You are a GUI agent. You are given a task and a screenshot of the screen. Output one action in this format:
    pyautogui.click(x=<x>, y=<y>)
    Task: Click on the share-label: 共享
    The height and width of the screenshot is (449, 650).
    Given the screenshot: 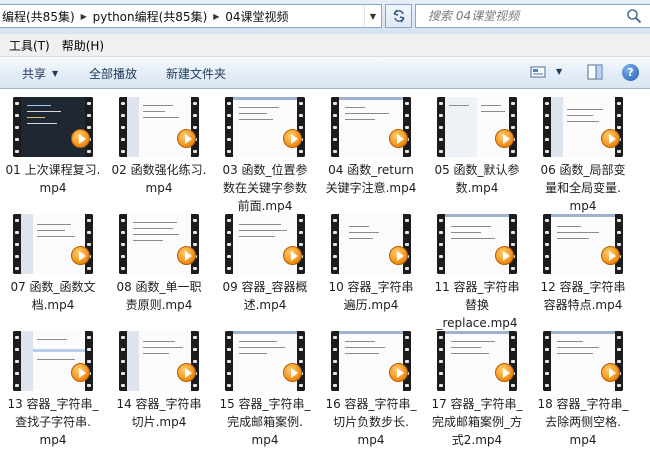 What is the action you would take?
    pyautogui.click(x=34, y=73)
    